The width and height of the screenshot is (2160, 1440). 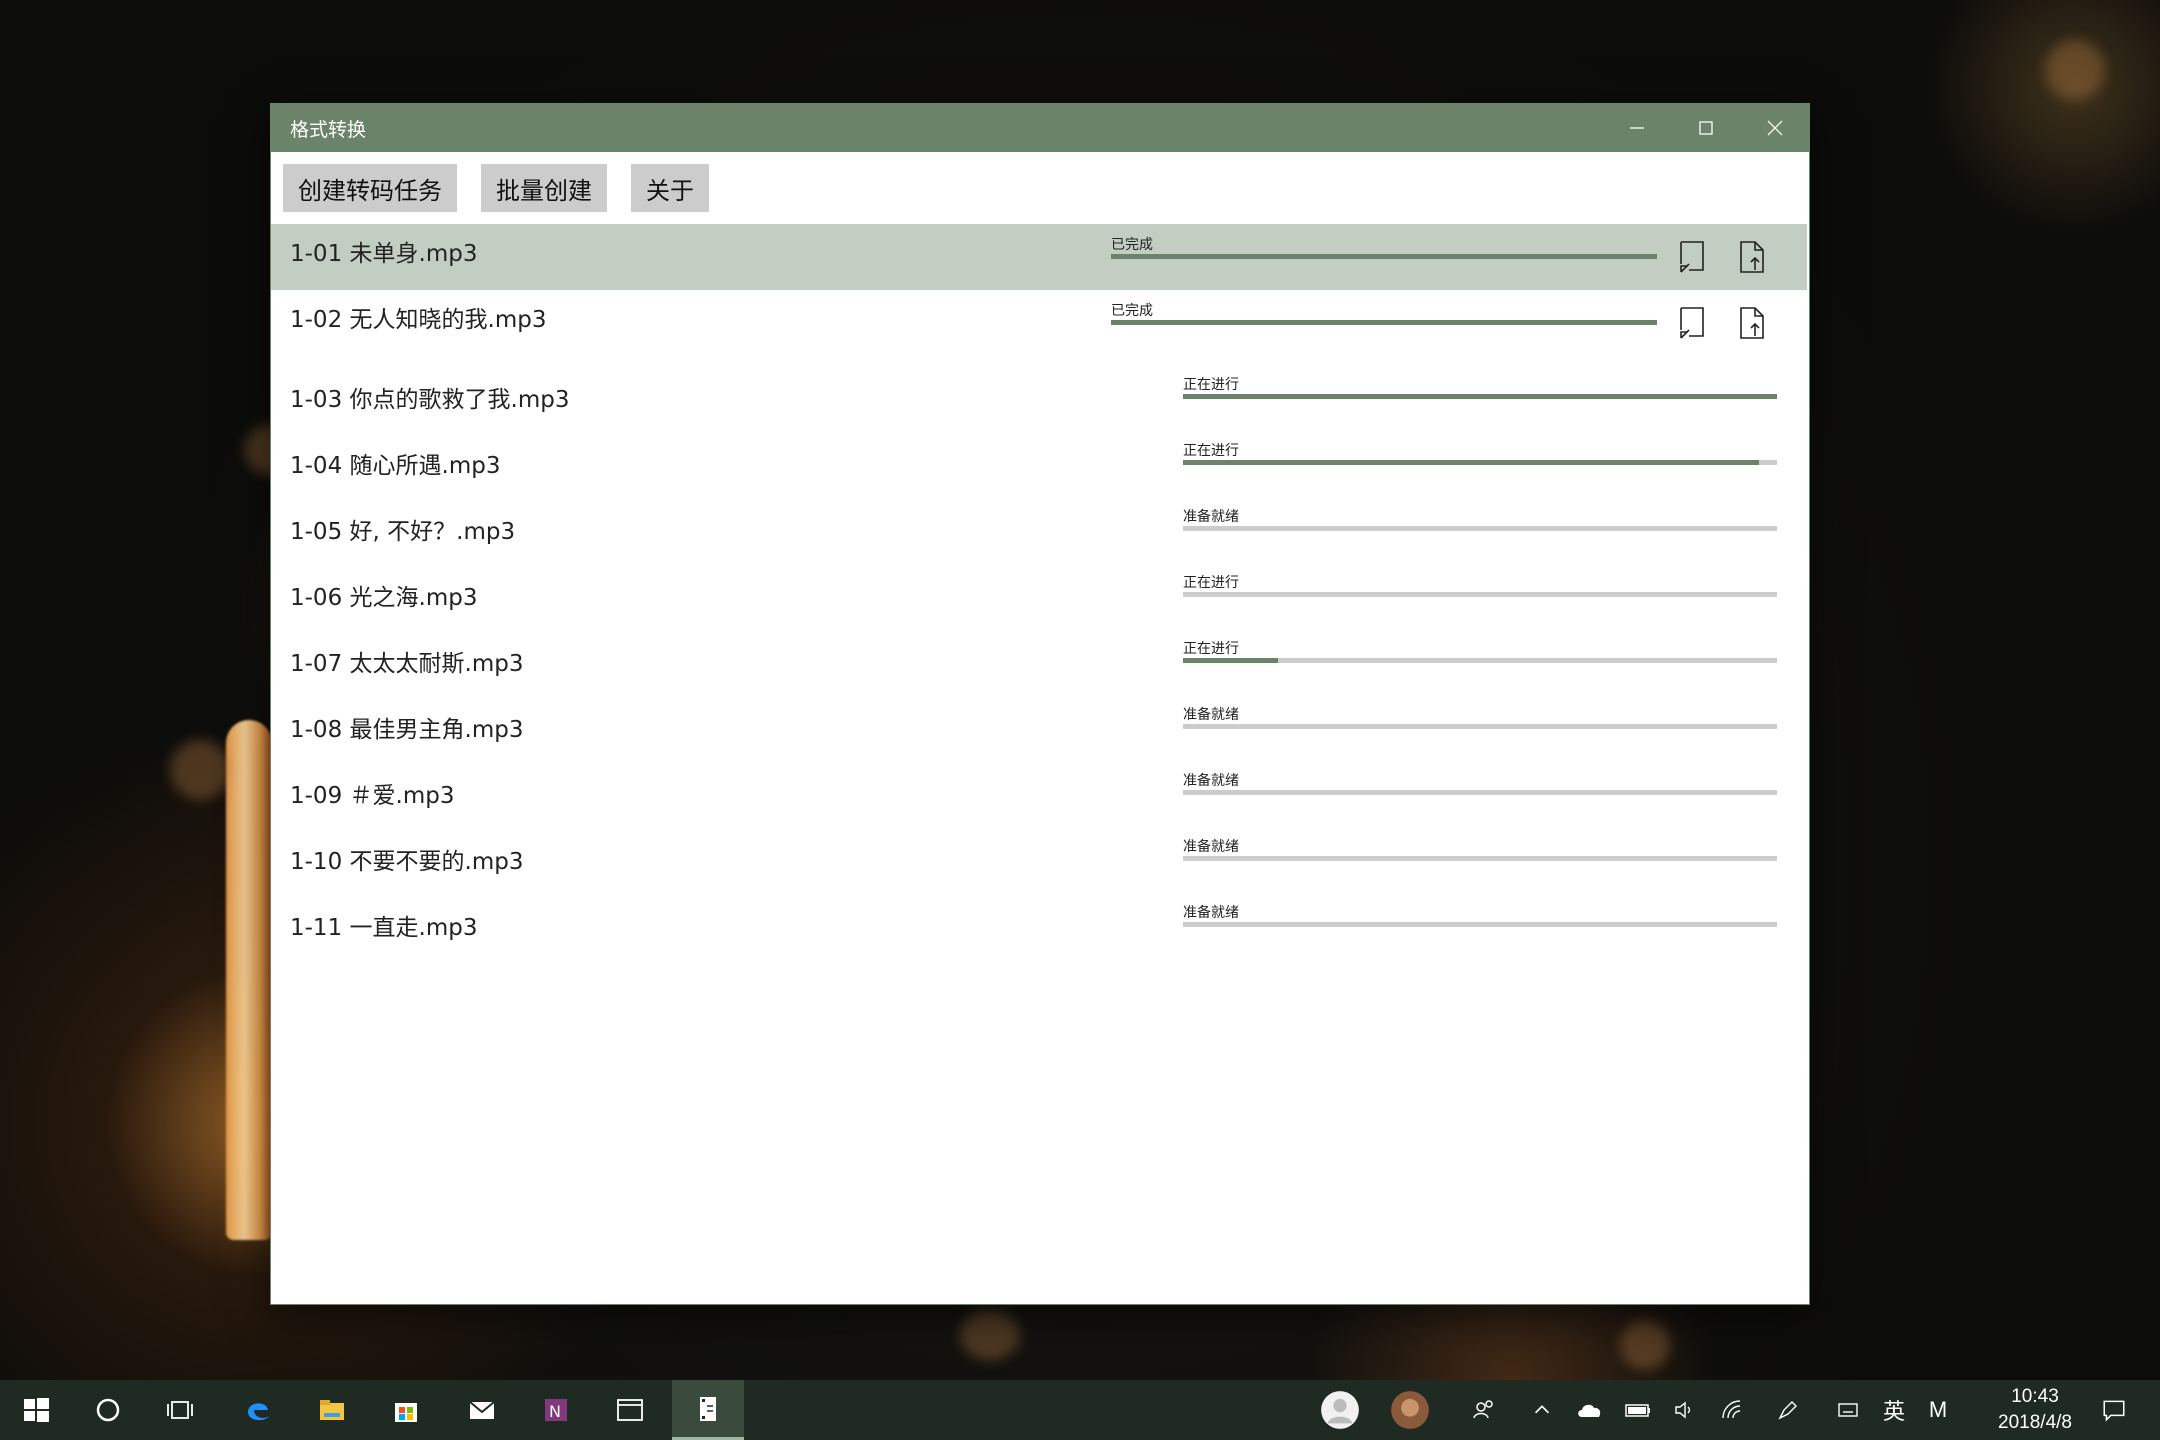 What do you see at coordinates (1039, 463) in the screenshot?
I see `file-row: 1-04 随心所遇.mp3 正在进行` at bounding box center [1039, 463].